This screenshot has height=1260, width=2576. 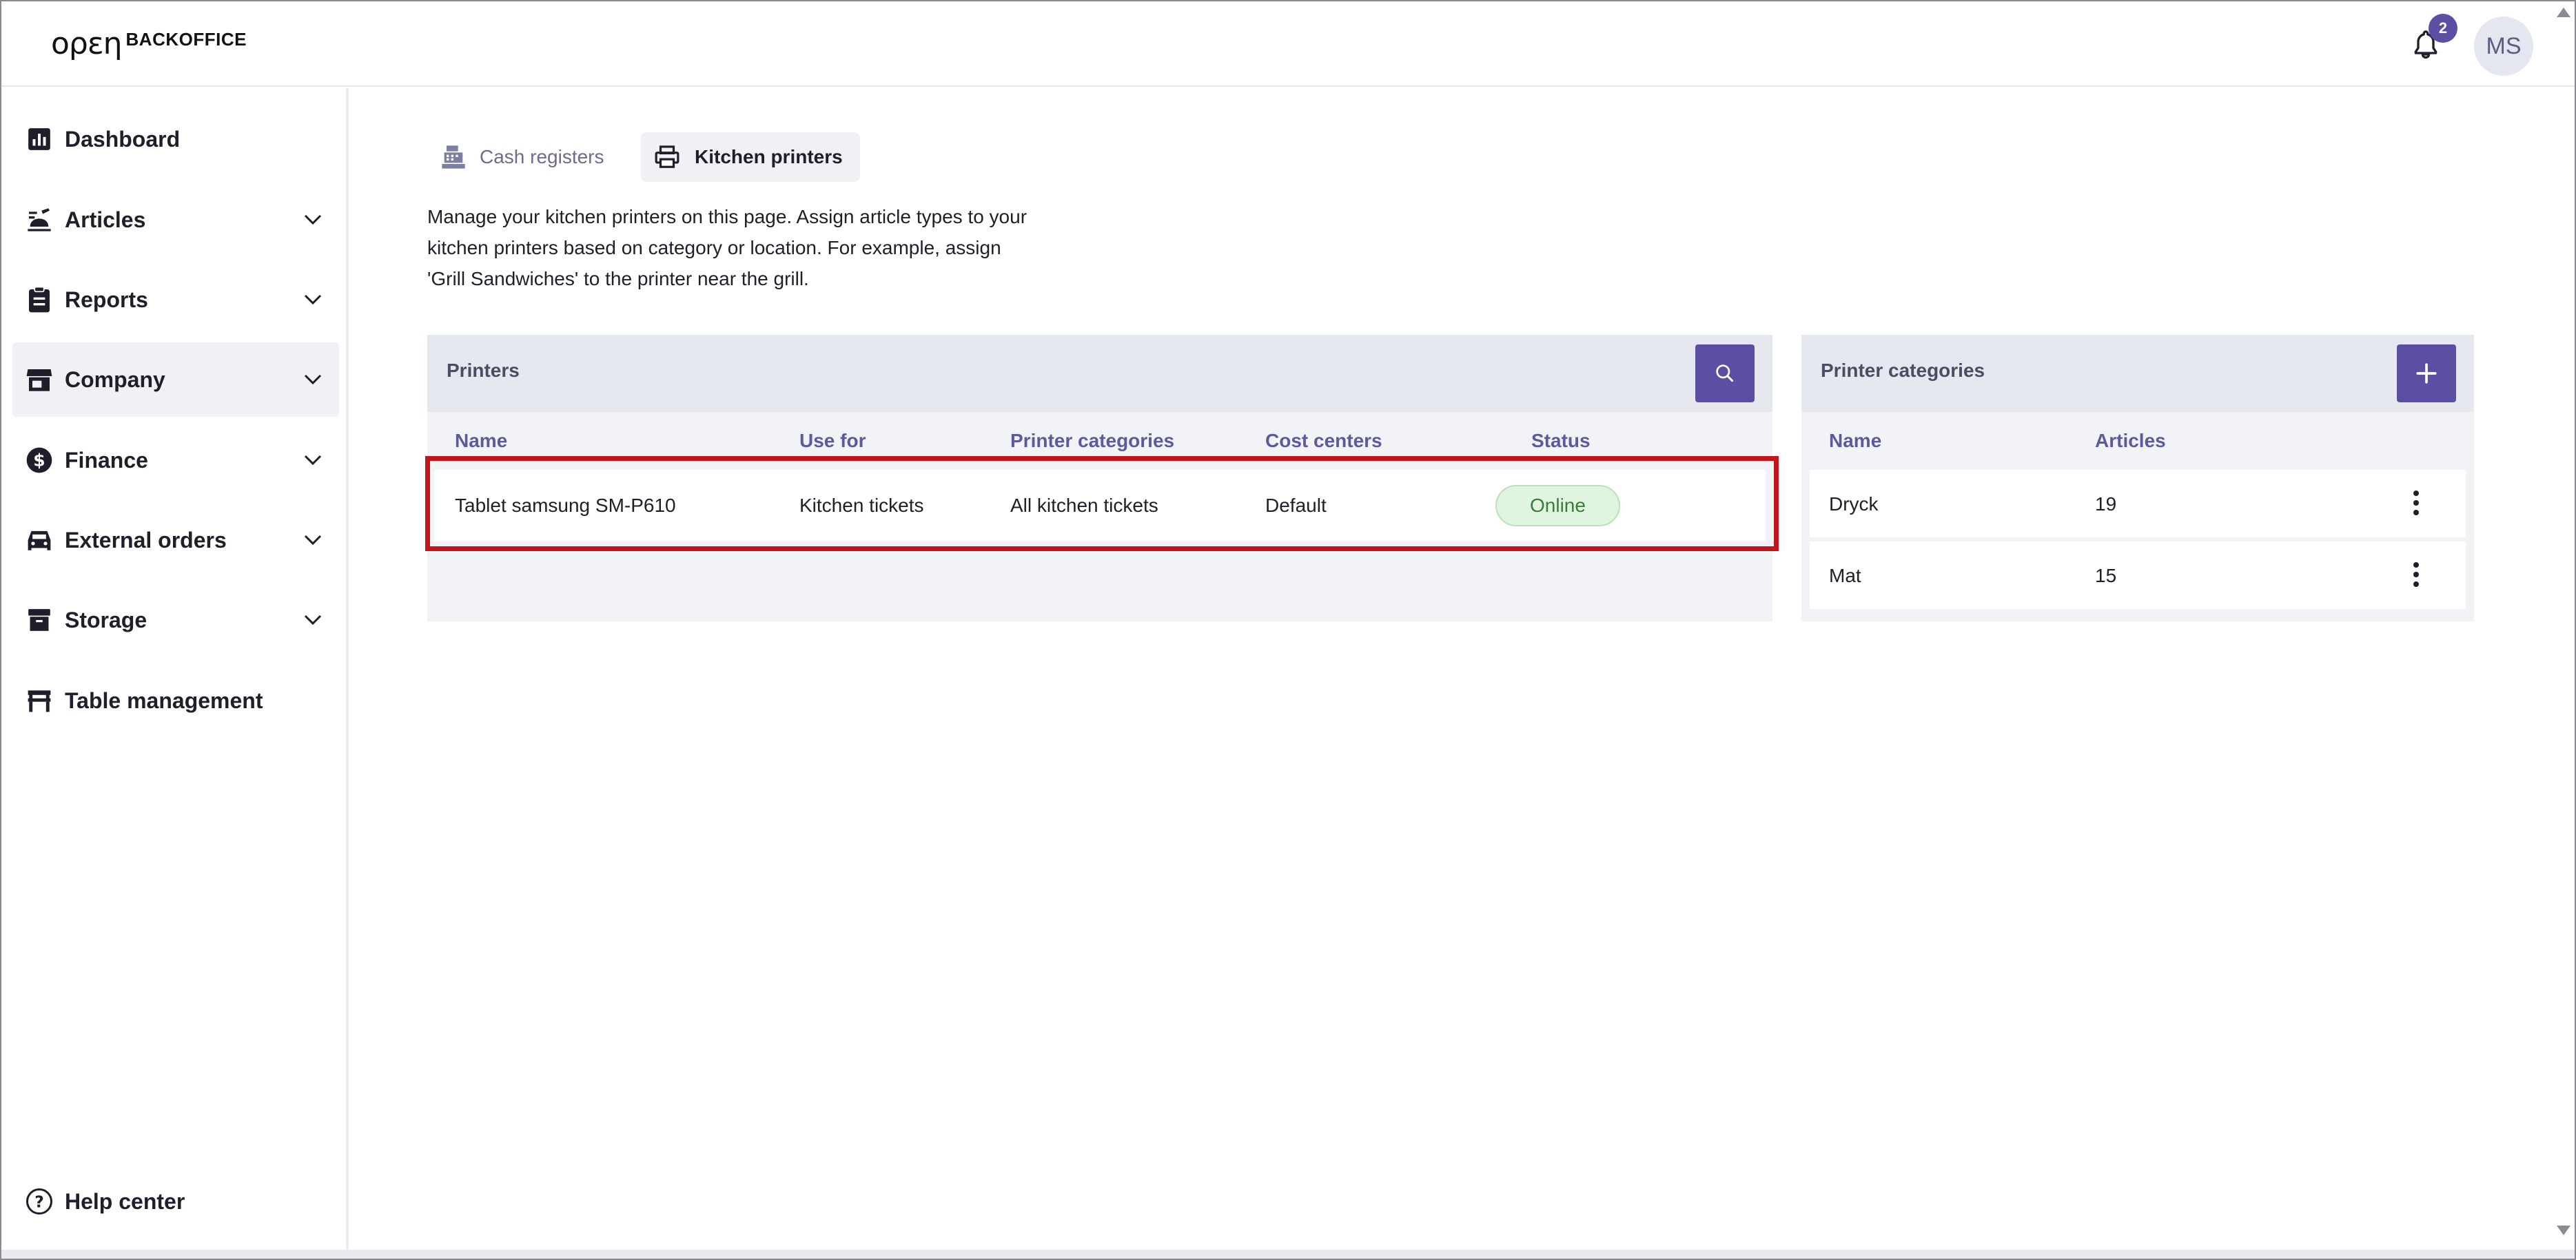 I want to click on tab-cash-registers: Cash registers, so click(x=523, y=157).